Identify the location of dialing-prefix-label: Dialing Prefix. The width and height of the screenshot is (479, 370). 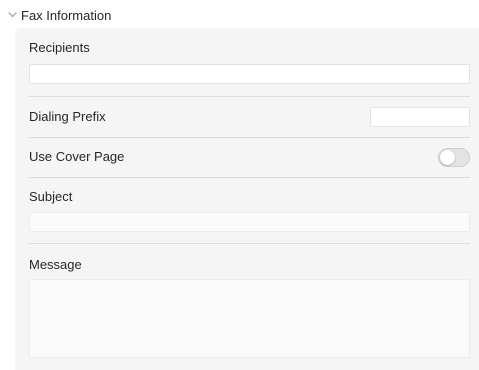
(67, 116).